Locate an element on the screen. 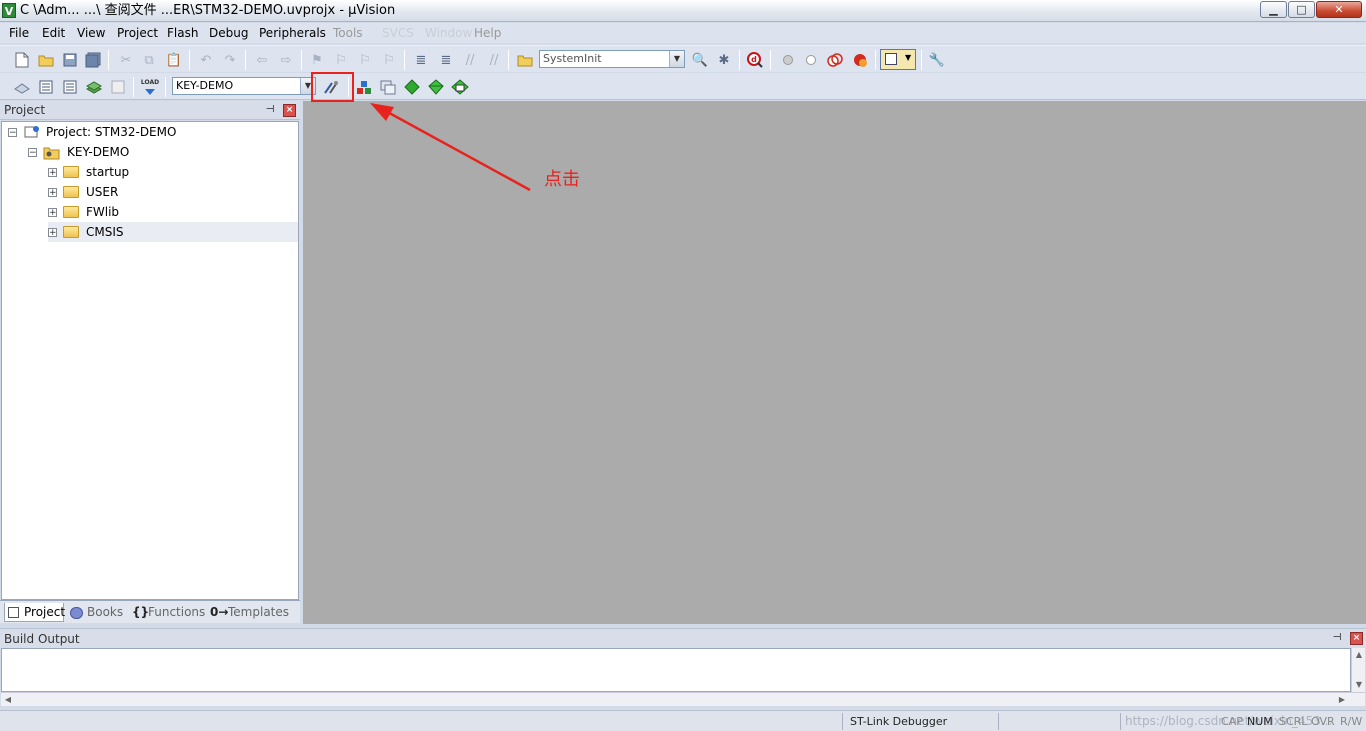 This screenshot has width=1366, height=731. group-label-cmsis: CMSIS is located at coordinates (105, 232).